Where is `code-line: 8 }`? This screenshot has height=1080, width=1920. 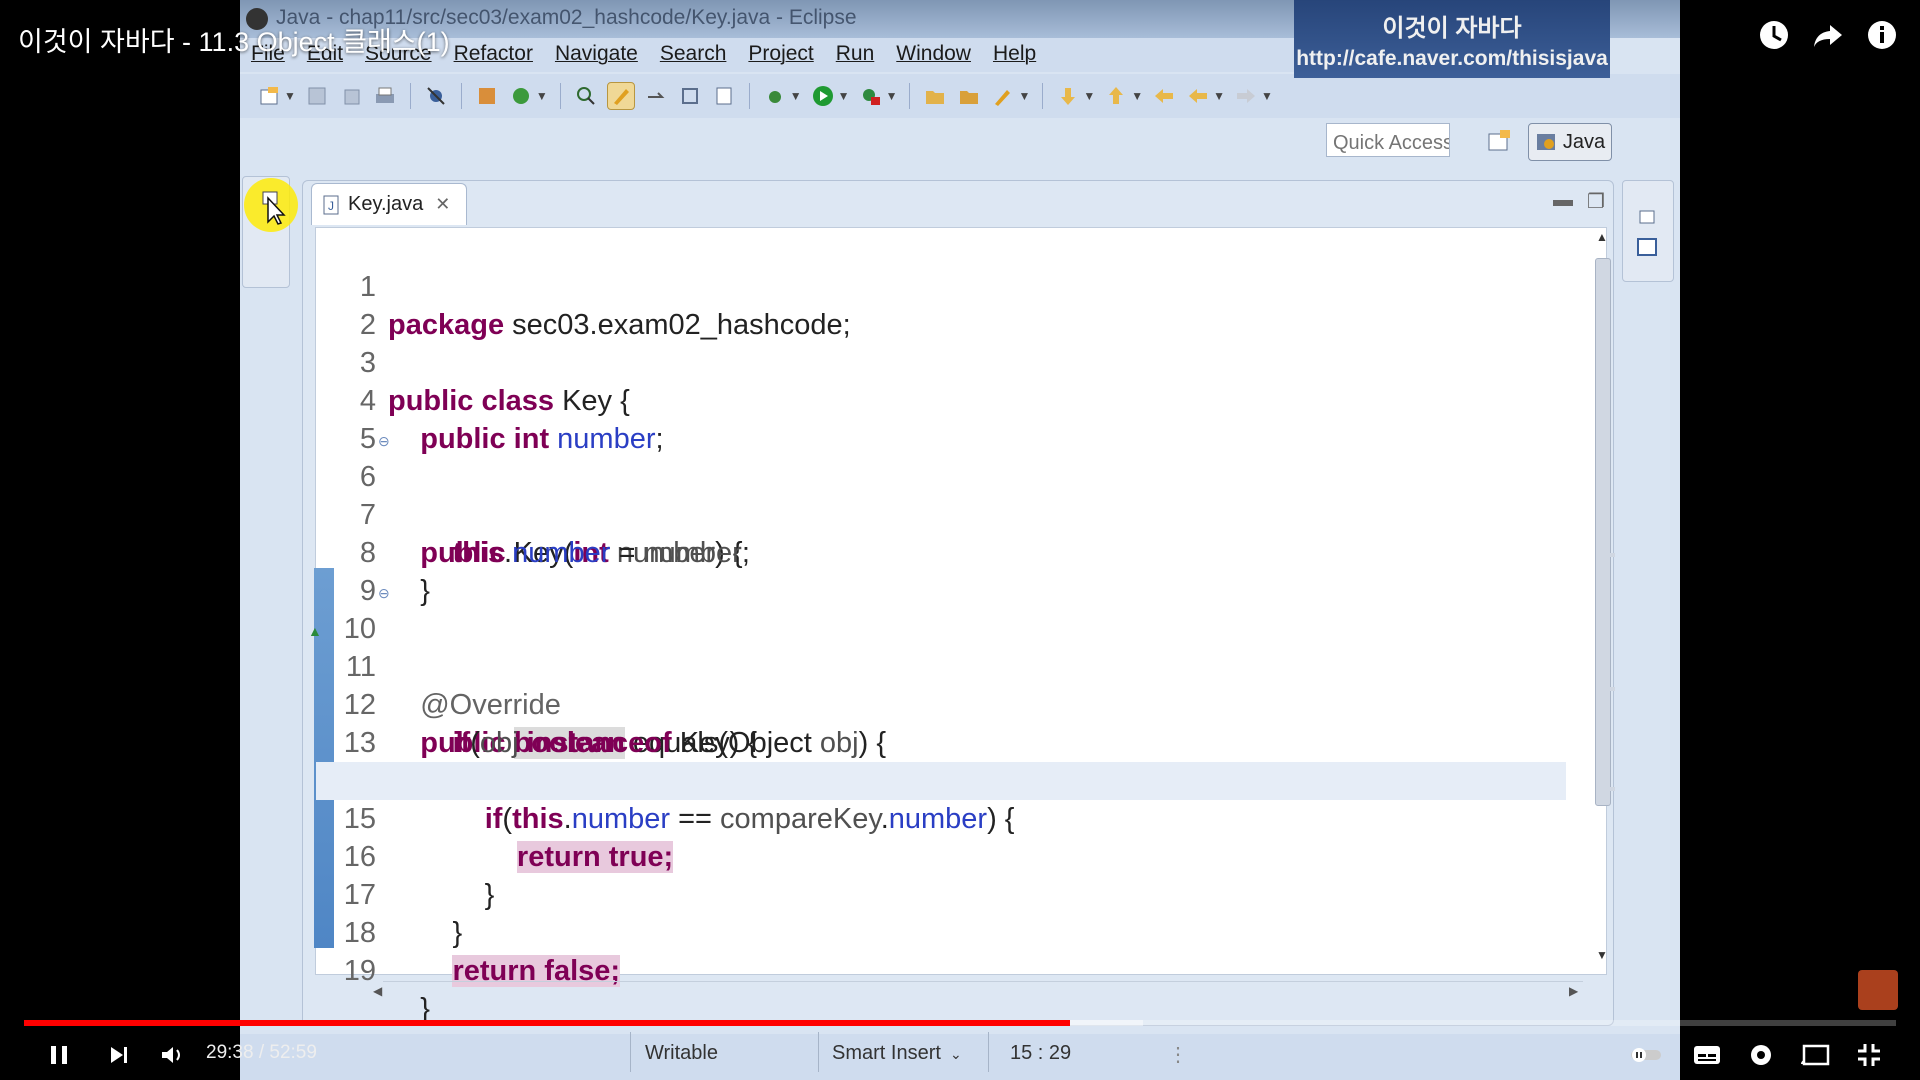 code-line: 8 } is located at coordinates (394, 572).